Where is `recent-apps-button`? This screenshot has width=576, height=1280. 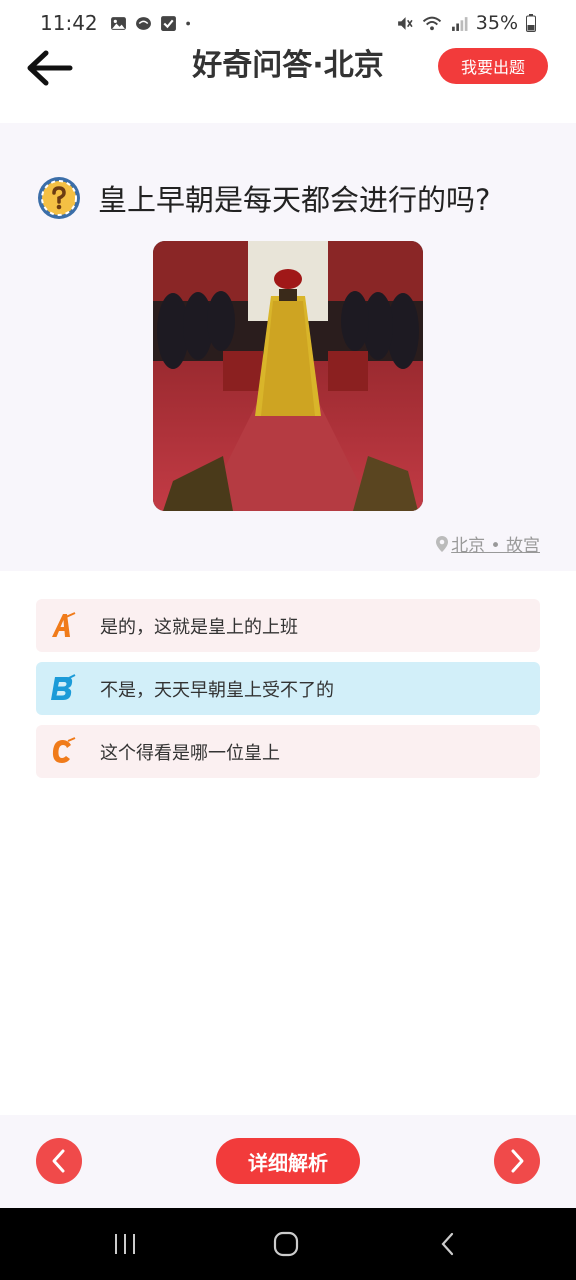 recent-apps-button is located at coordinates (125, 1244).